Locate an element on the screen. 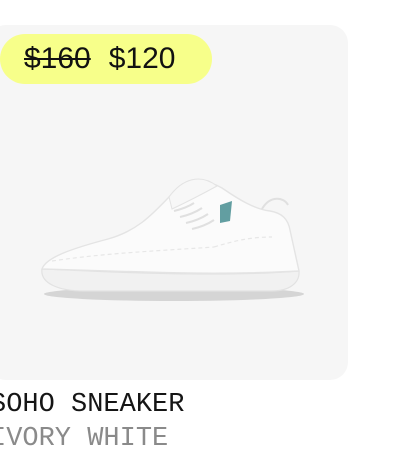 This screenshot has width=400, height=475. product-name: SOHO SNEAKER is located at coordinates (92, 405).